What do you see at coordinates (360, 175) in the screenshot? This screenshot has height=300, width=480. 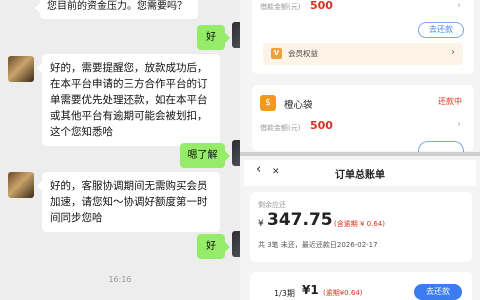 I see `page-title: 订单总账单` at bounding box center [360, 175].